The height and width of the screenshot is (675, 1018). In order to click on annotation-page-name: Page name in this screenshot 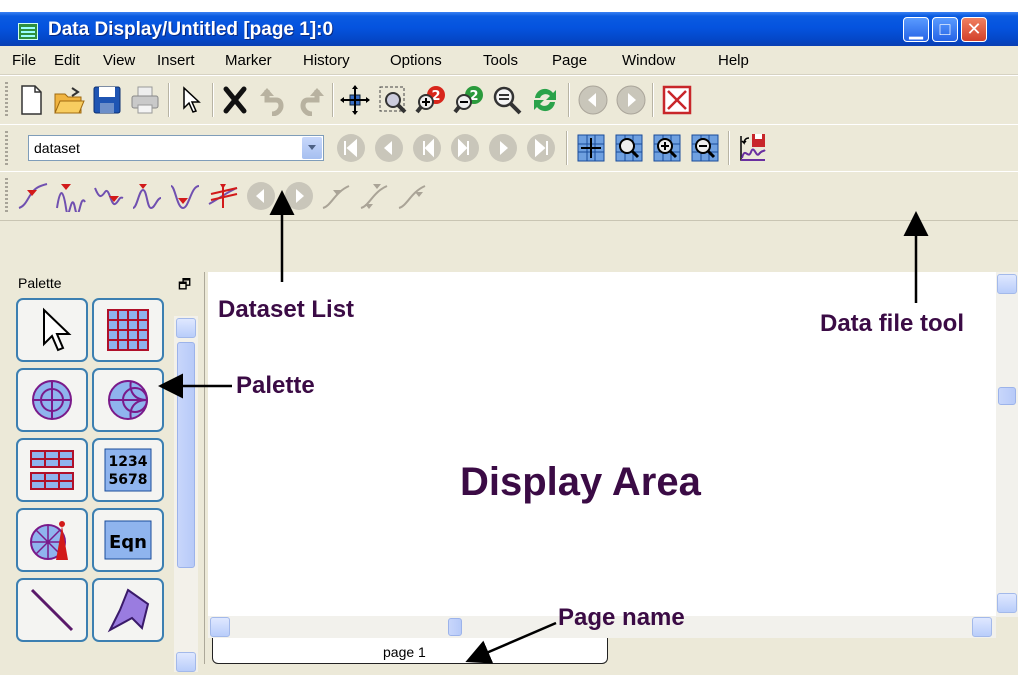, I will do `click(621, 617)`.